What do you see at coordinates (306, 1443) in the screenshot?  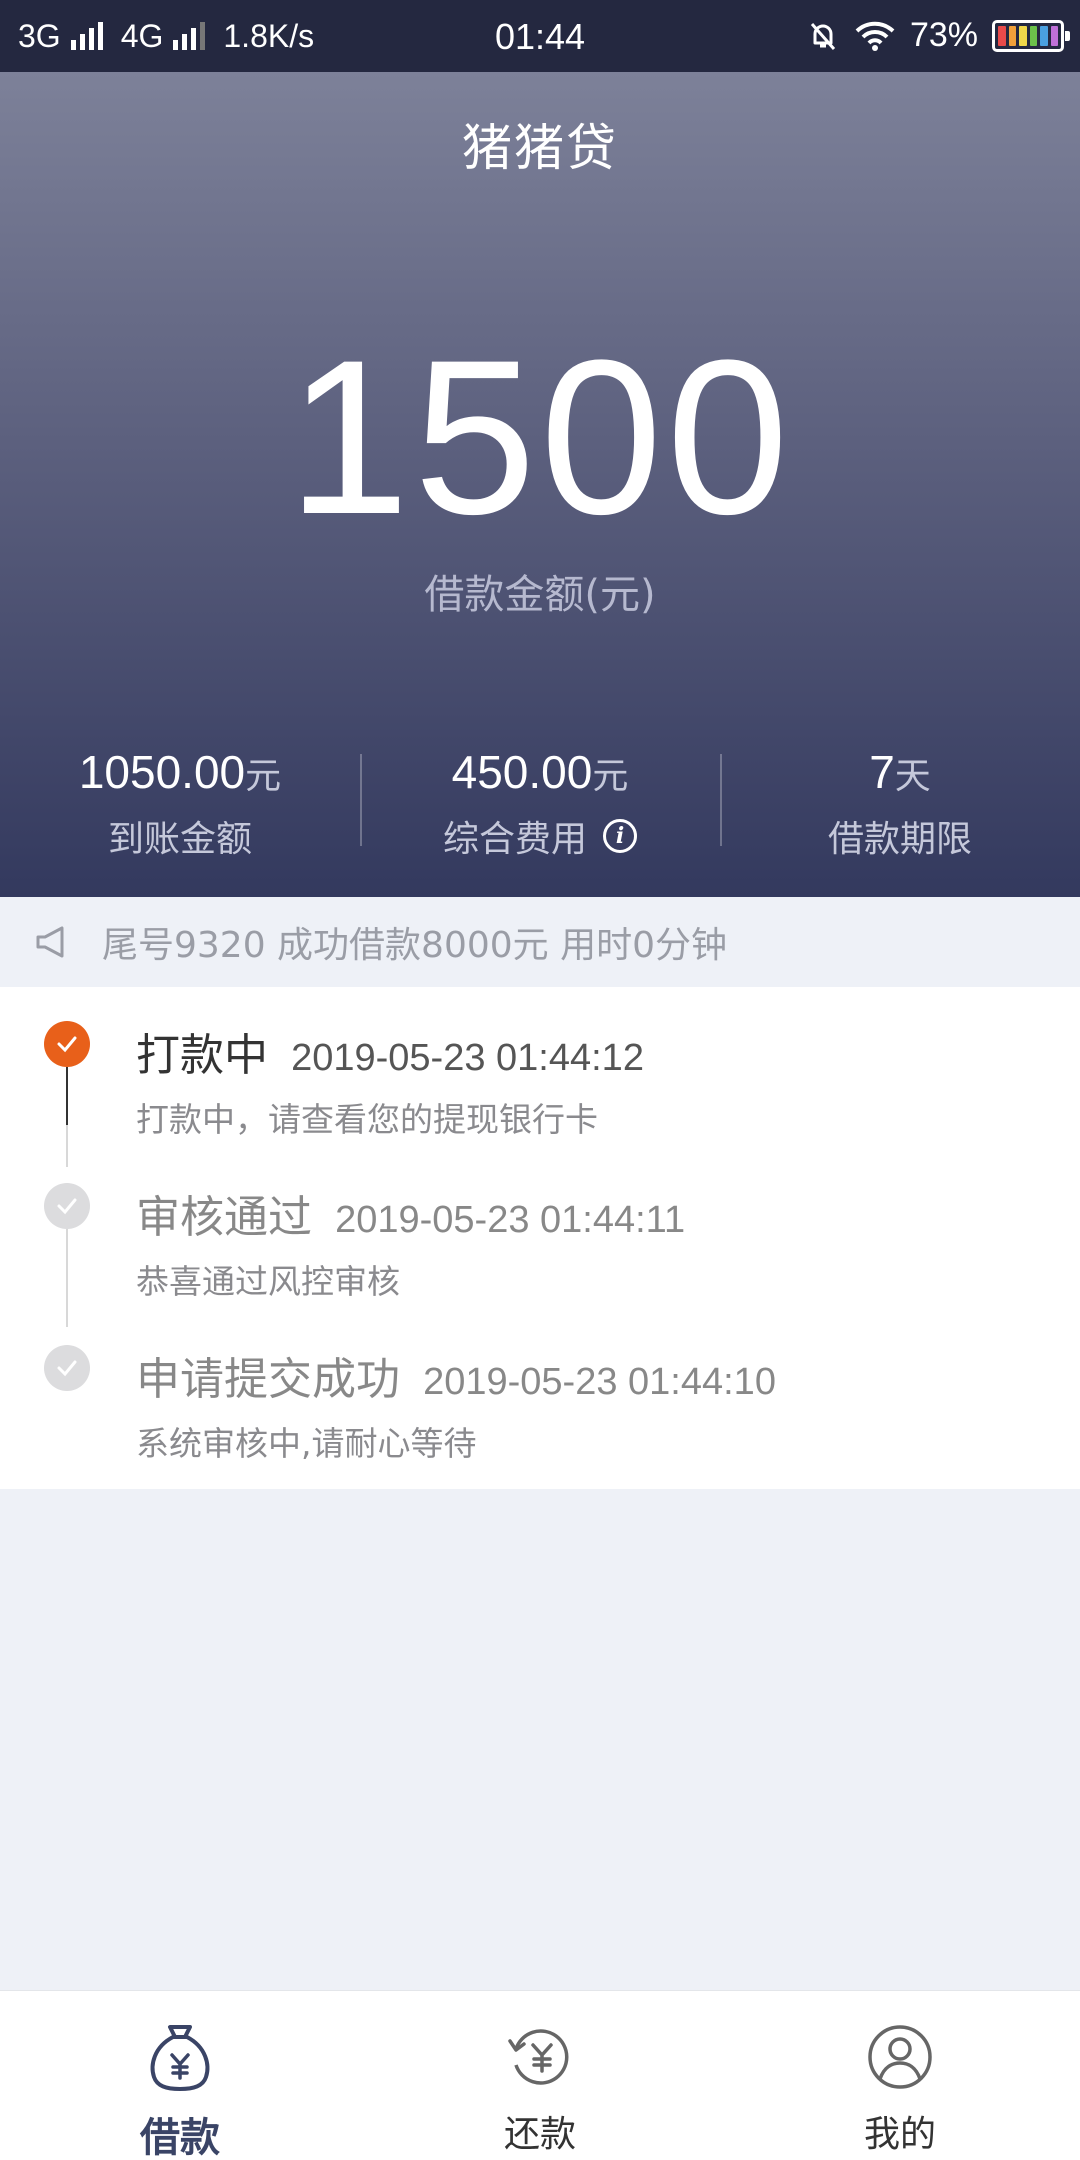 I see `timeline-desc: 系统审核中,请耐心等待` at bounding box center [306, 1443].